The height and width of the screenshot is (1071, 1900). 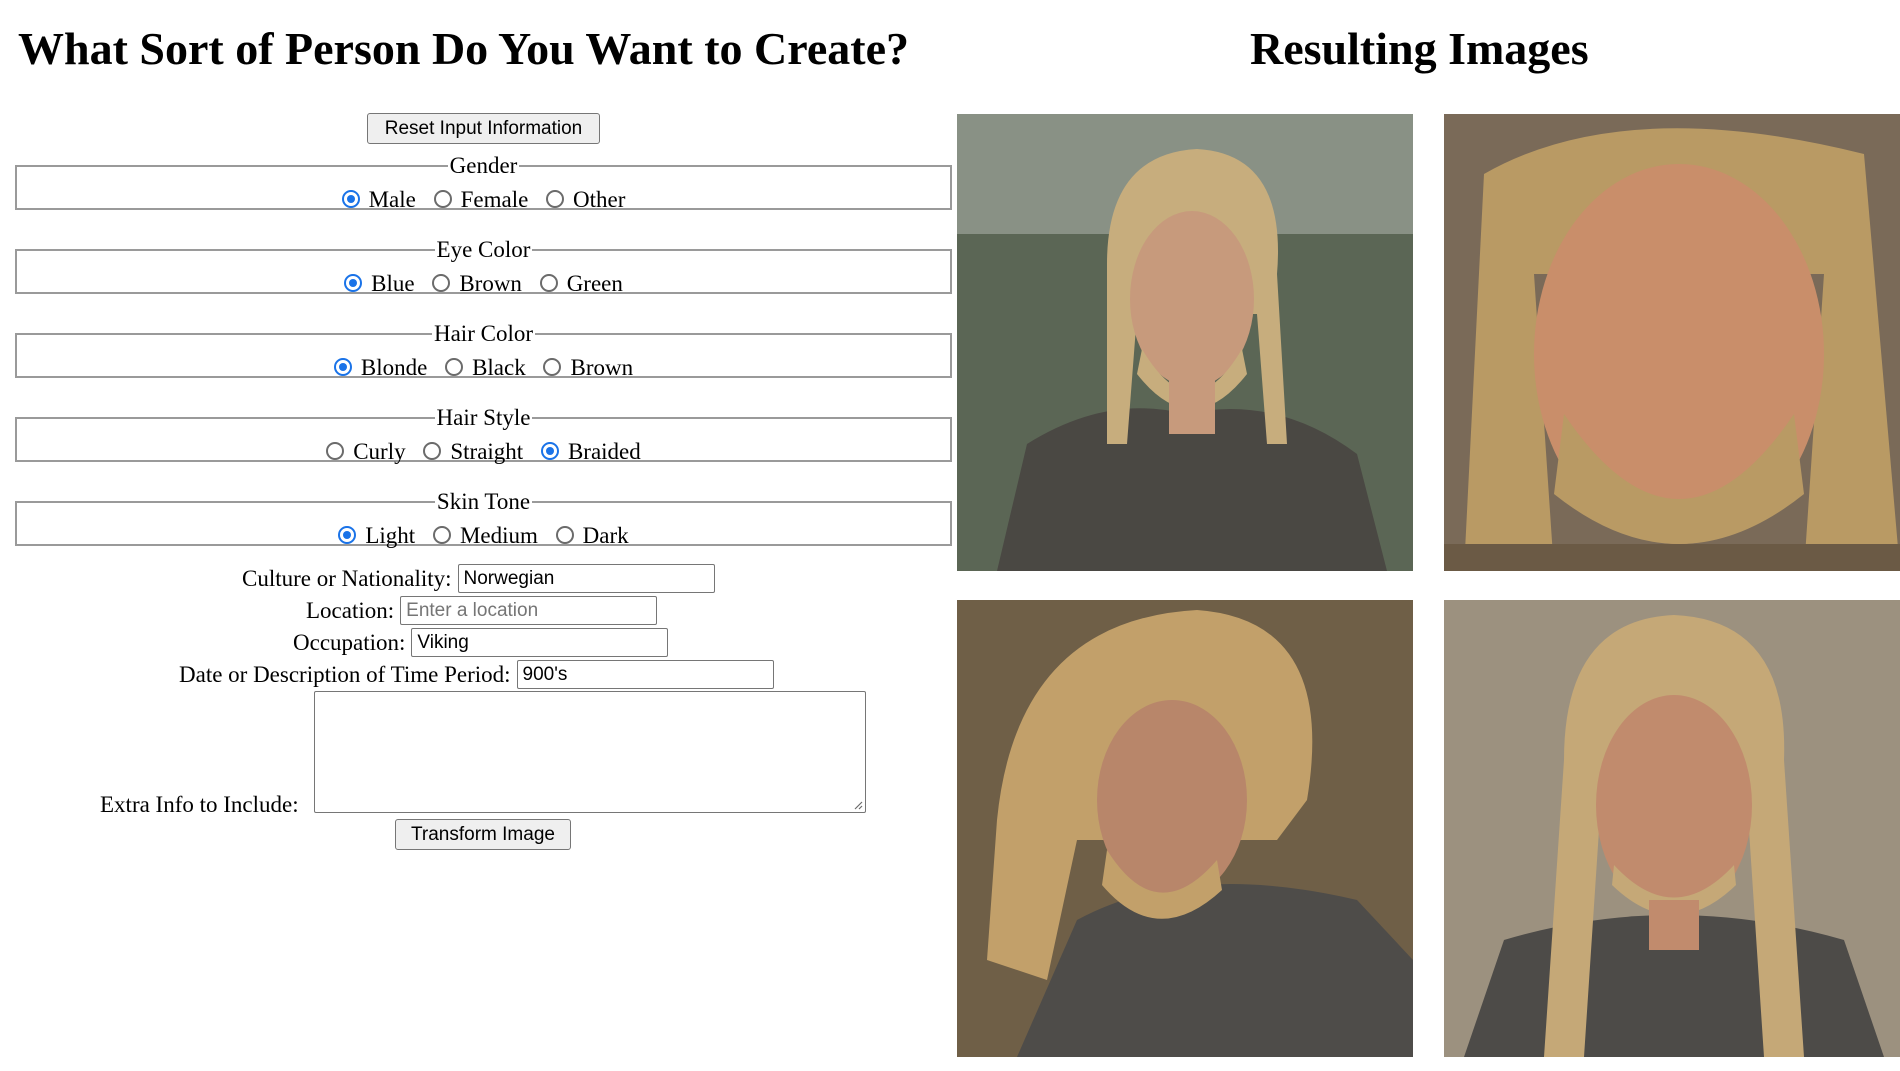 I want to click on hair-style-option-braided: Braided, so click(x=590, y=452).